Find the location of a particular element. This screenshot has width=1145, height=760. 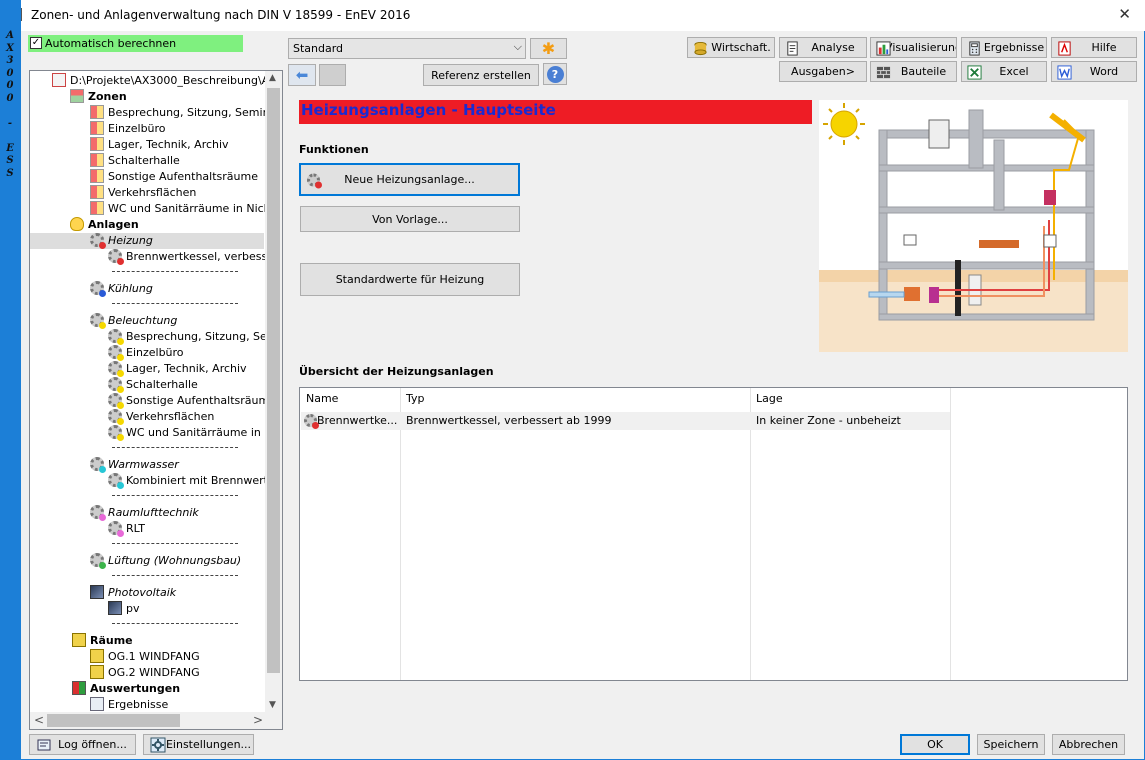

scroll-down-icon: ▼ is located at coordinates (272, 705).